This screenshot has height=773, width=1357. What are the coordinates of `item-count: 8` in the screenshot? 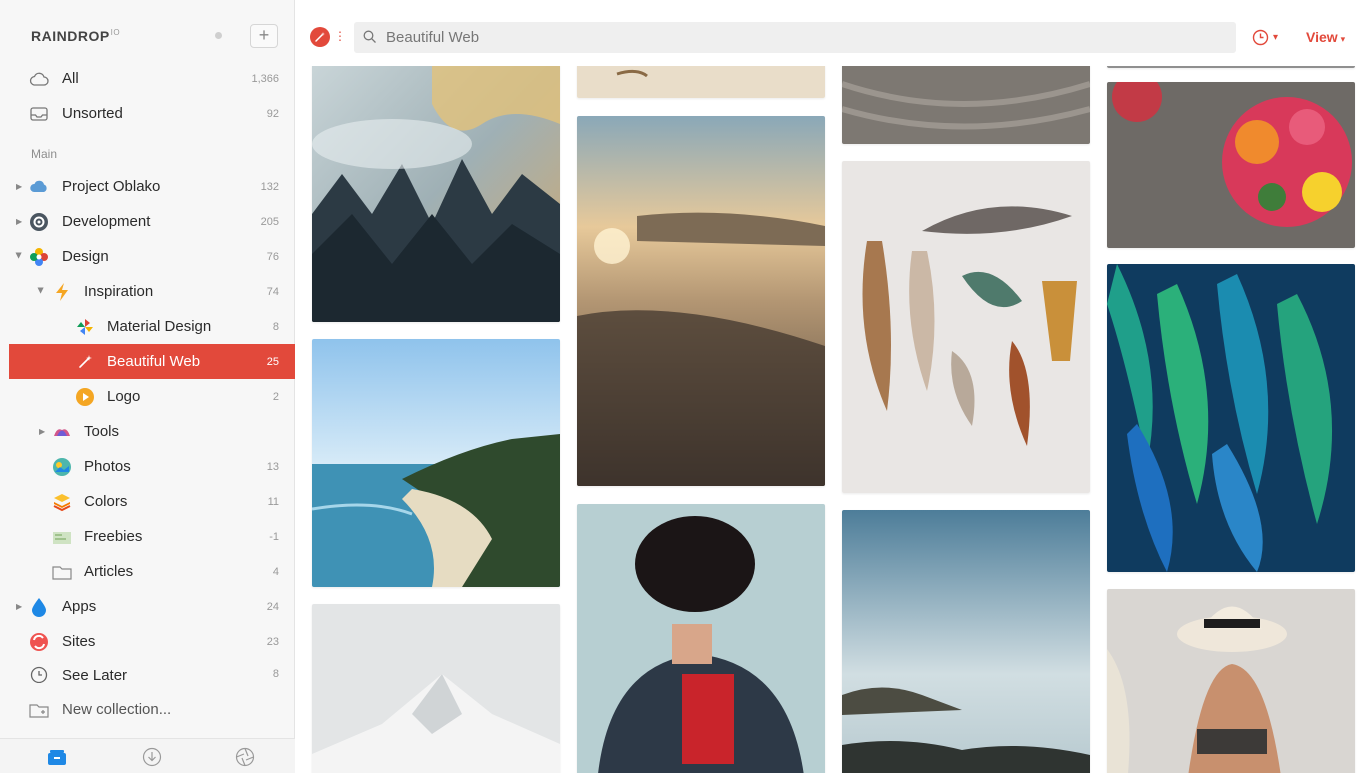 It's located at (275, 674).